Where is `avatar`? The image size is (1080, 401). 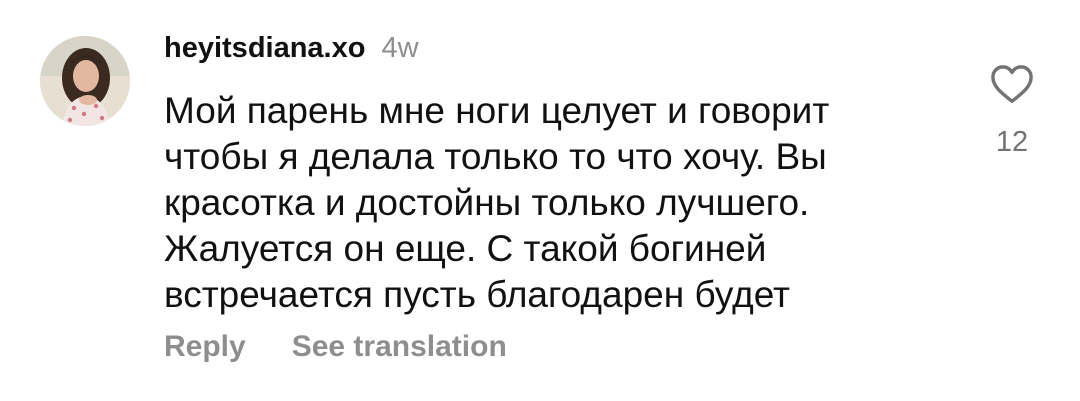
avatar is located at coordinates (85, 81).